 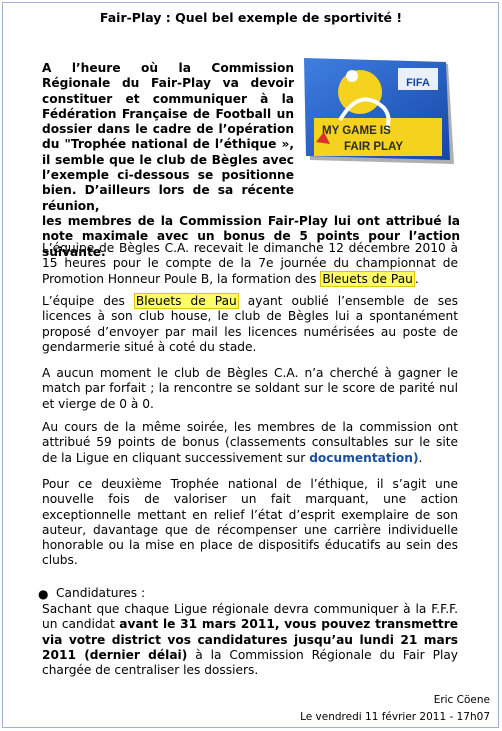 What do you see at coordinates (395, 717) in the screenshot?
I see `publication-date: Le vendredi 11 février 2011 - 17h07` at bounding box center [395, 717].